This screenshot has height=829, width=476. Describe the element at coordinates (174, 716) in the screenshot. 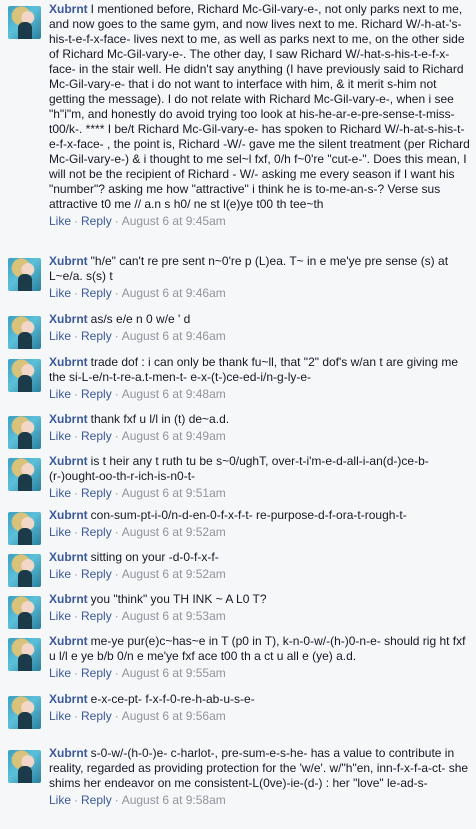

I see `comment-timestamp: August 6 at 9:56am` at that location.